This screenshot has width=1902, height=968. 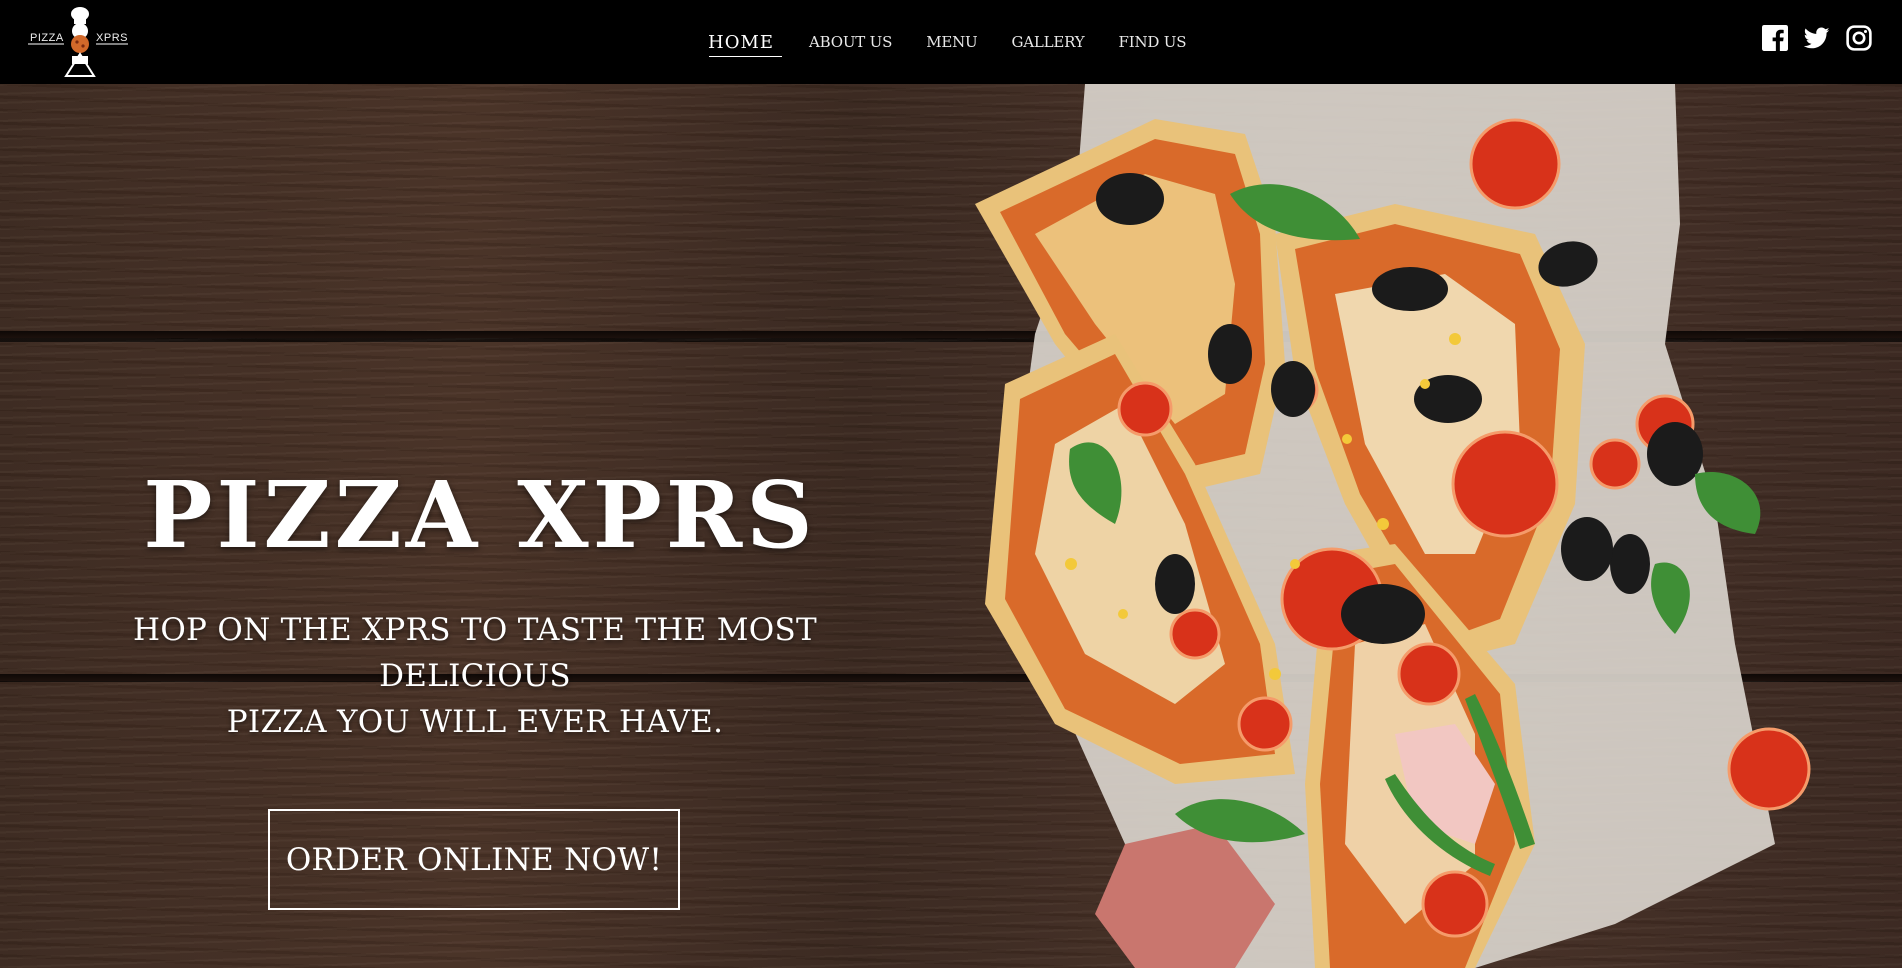 I want to click on nav-item-find-us: FIND US, so click(x=1153, y=42).